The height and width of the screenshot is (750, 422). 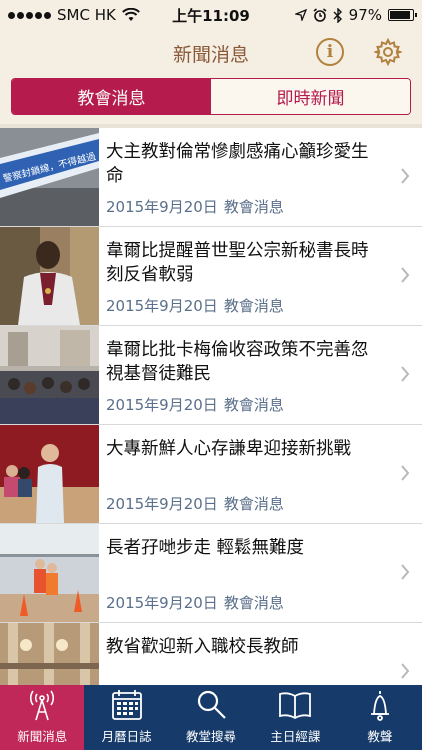 I want to click on tab-calendar: 月曆日誌, so click(x=126, y=717).